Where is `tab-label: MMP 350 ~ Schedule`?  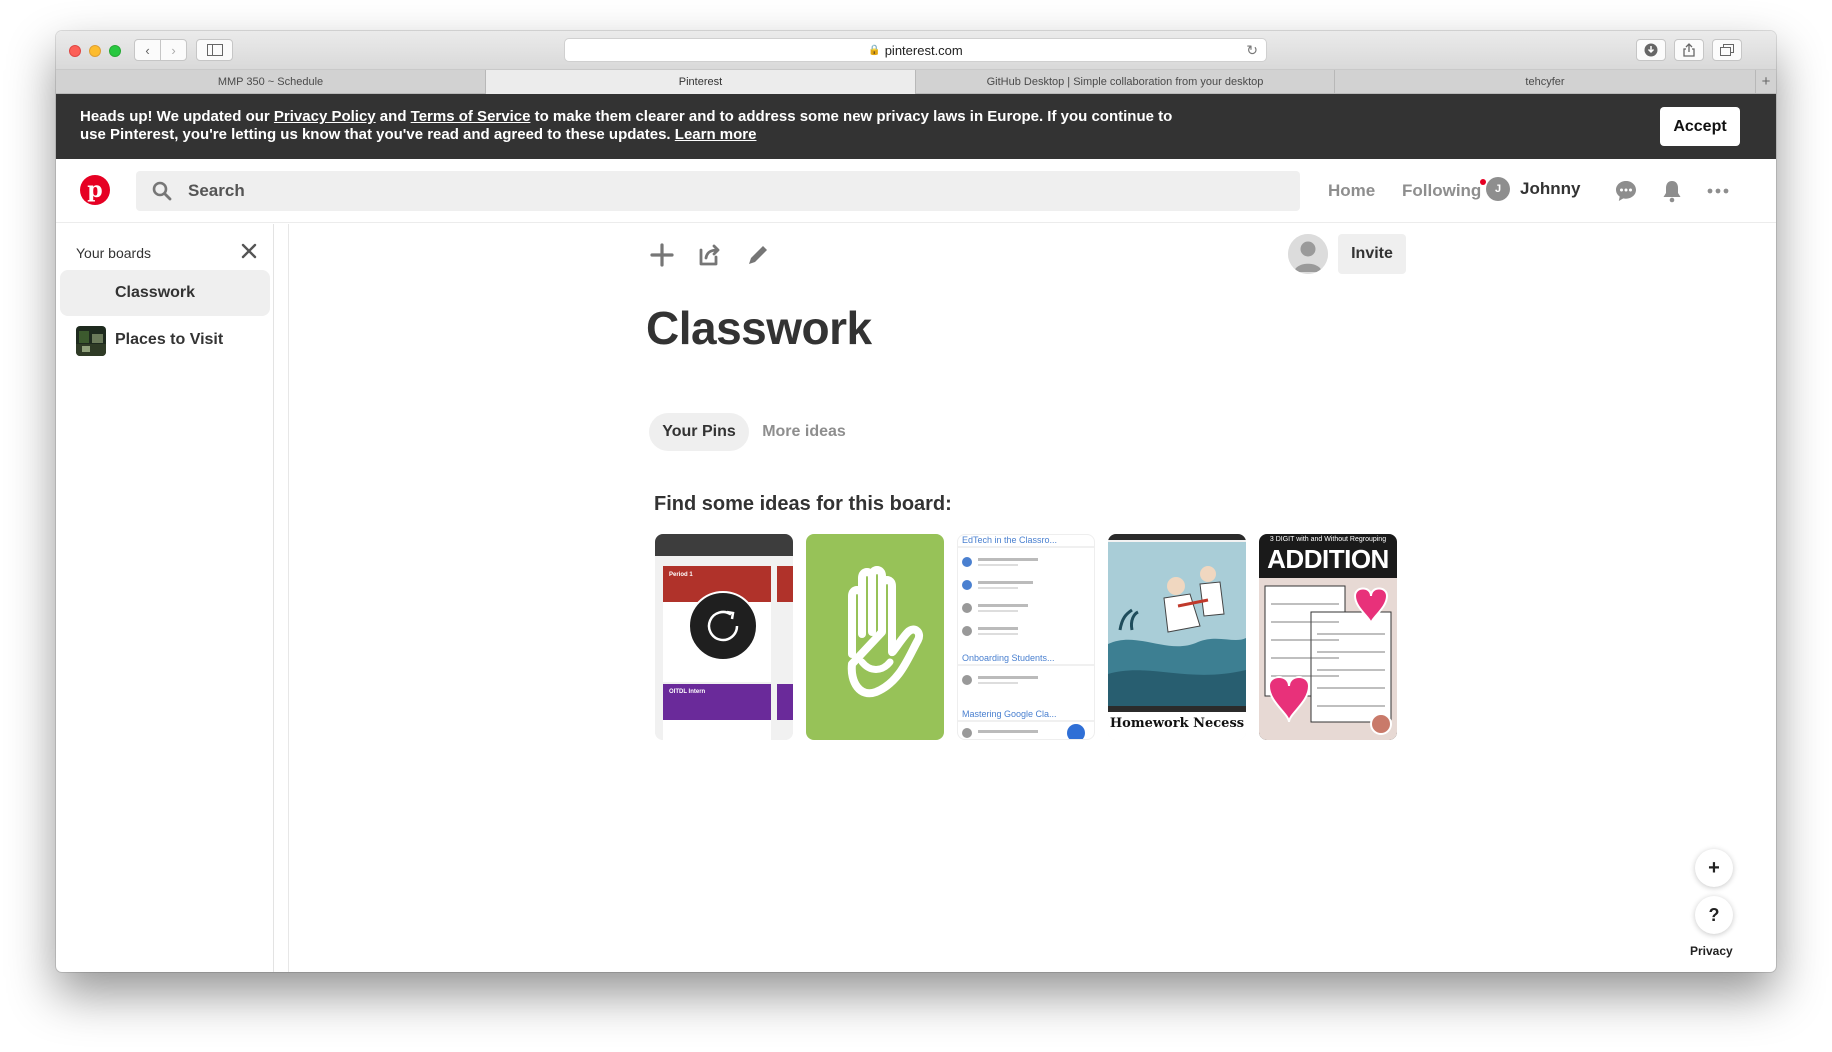
tab-label: MMP 350 ~ Schedule is located at coordinates (270, 82).